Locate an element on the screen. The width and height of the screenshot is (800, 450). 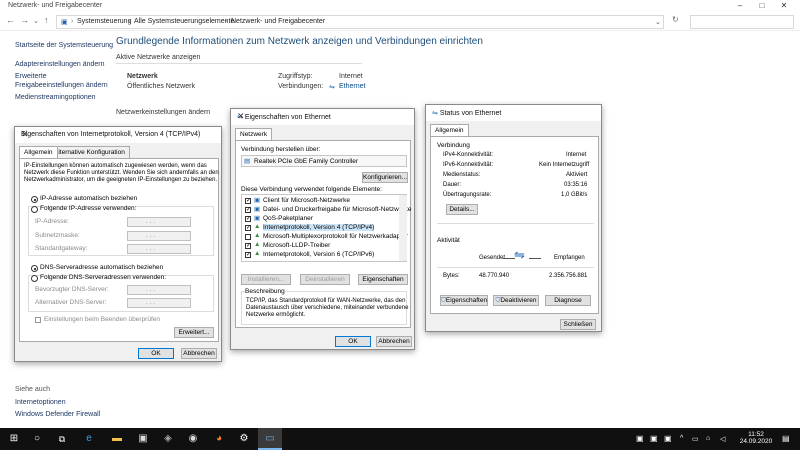
nav-adapter-settings: Adaptereinstellungen ändern is located at coordinates (60, 64).